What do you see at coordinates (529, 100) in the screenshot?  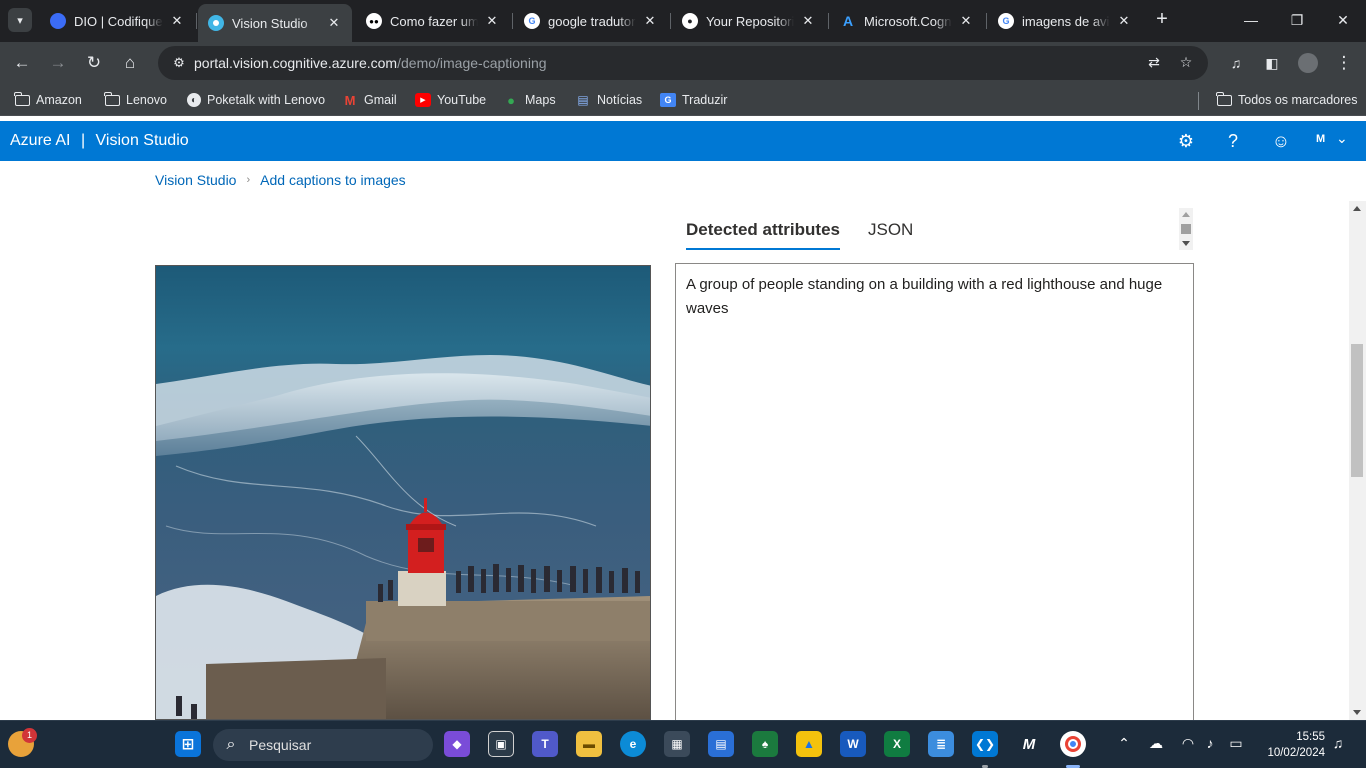 I see `bookmark-maps: ● Maps` at bounding box center [529, 100].